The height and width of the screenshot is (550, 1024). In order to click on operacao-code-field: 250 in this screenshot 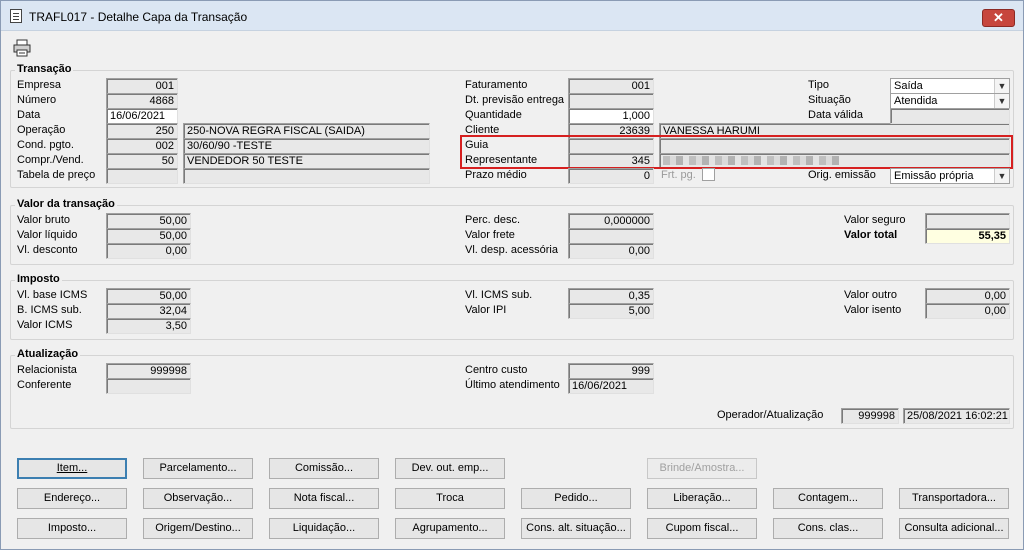, I will do `click(142, 131)`.